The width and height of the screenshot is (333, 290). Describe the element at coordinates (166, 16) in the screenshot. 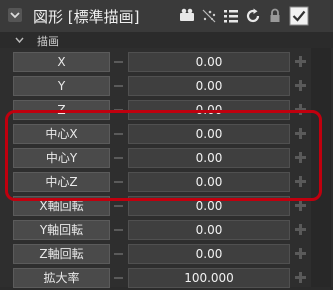

I see `panel-header: 図形 [標準描画]` at that location.